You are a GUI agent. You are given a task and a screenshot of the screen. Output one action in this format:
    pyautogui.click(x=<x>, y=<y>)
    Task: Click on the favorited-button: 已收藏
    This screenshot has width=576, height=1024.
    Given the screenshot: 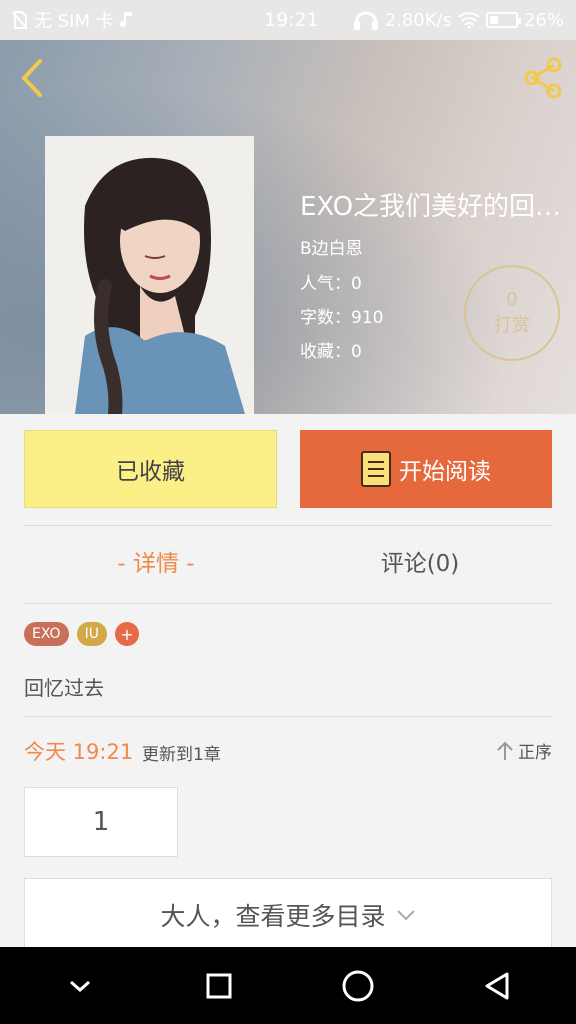 What is the action you would take?
    pyautogui.click(x=150, y=469)
    